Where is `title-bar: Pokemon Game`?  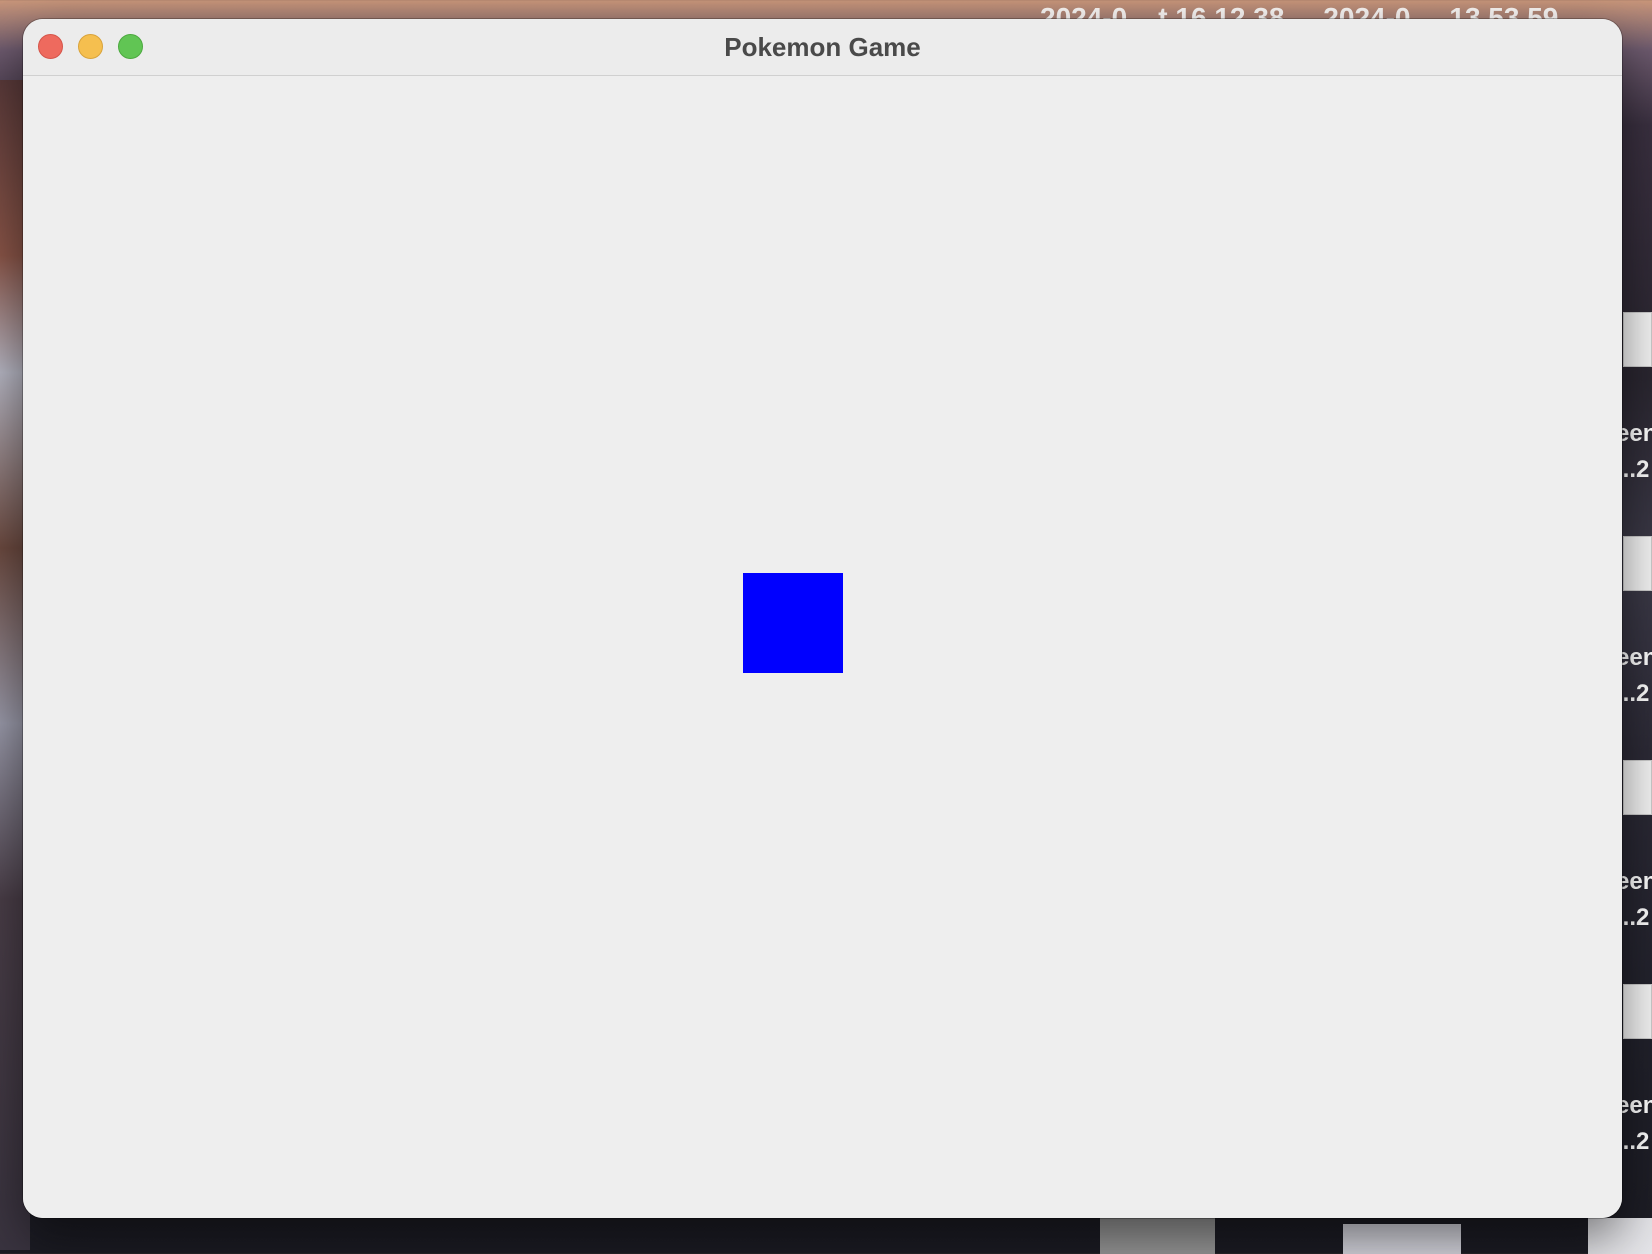 title-bar: Pokemon Game is located at coordinates (822, 47).